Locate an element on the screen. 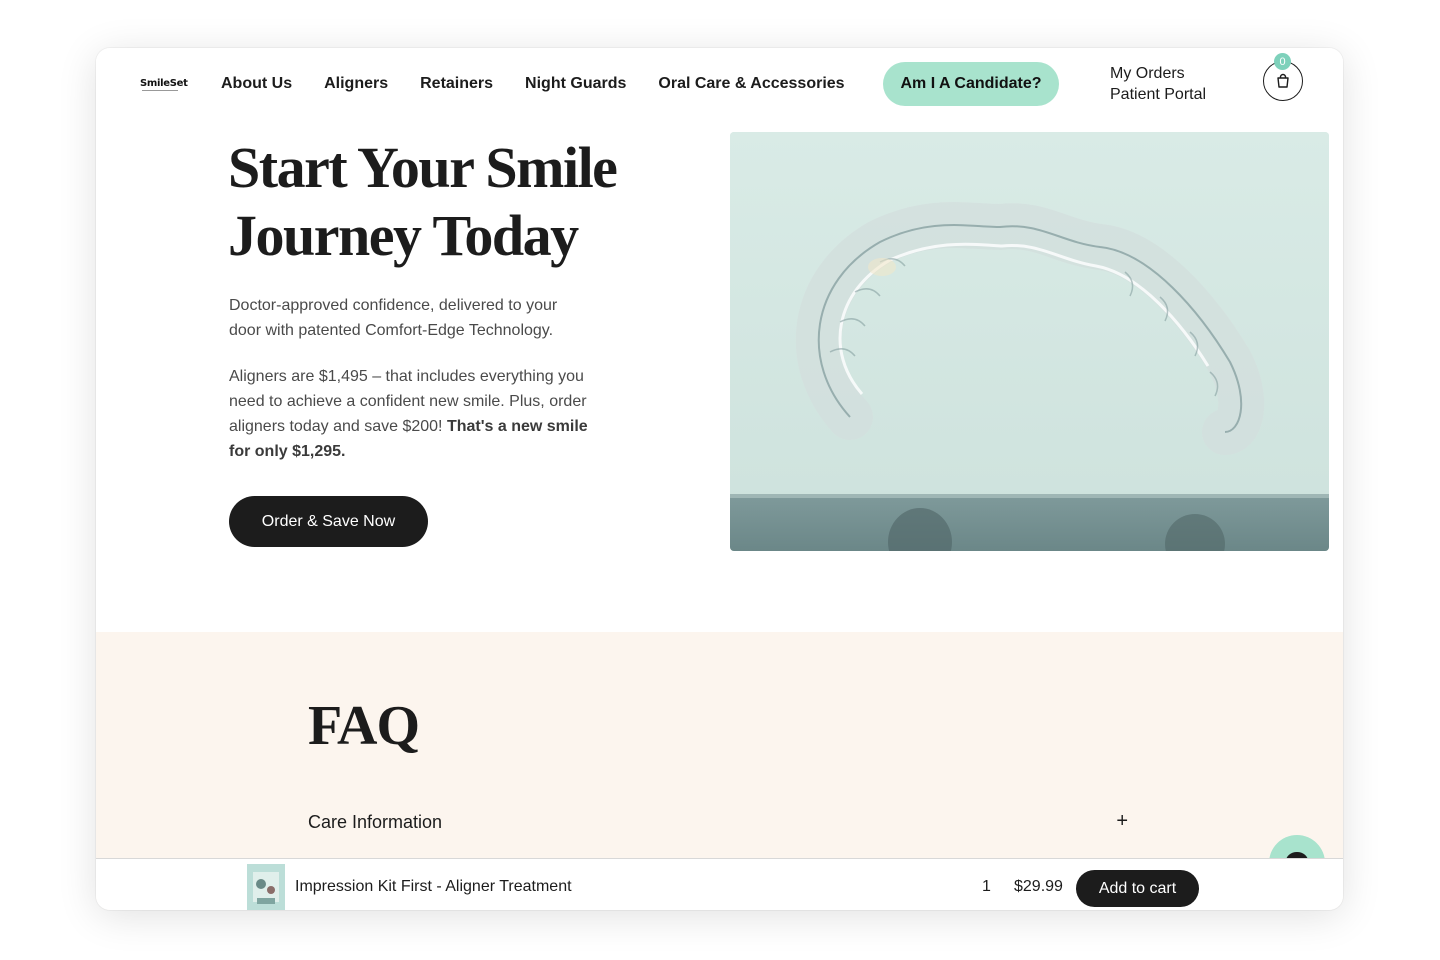 The width and height of the screenshot is (1440, 960). product-thumbnail is located at coordinates (266, 887).